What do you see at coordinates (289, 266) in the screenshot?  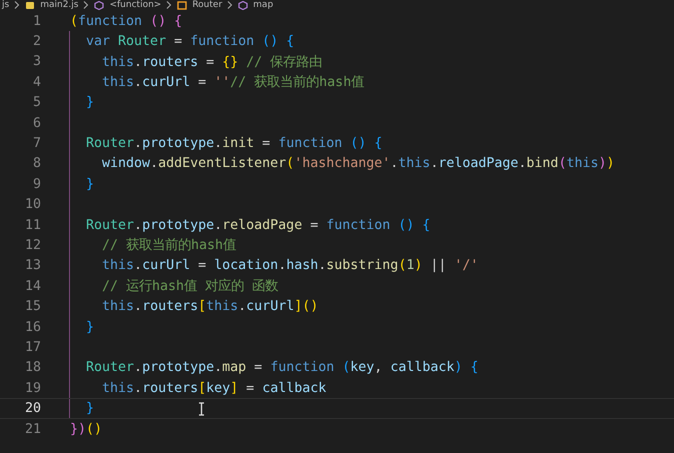 I see `code-line: this.curUrl = location.hash.substring(1) || '/'` at bounding box center [289, 266].